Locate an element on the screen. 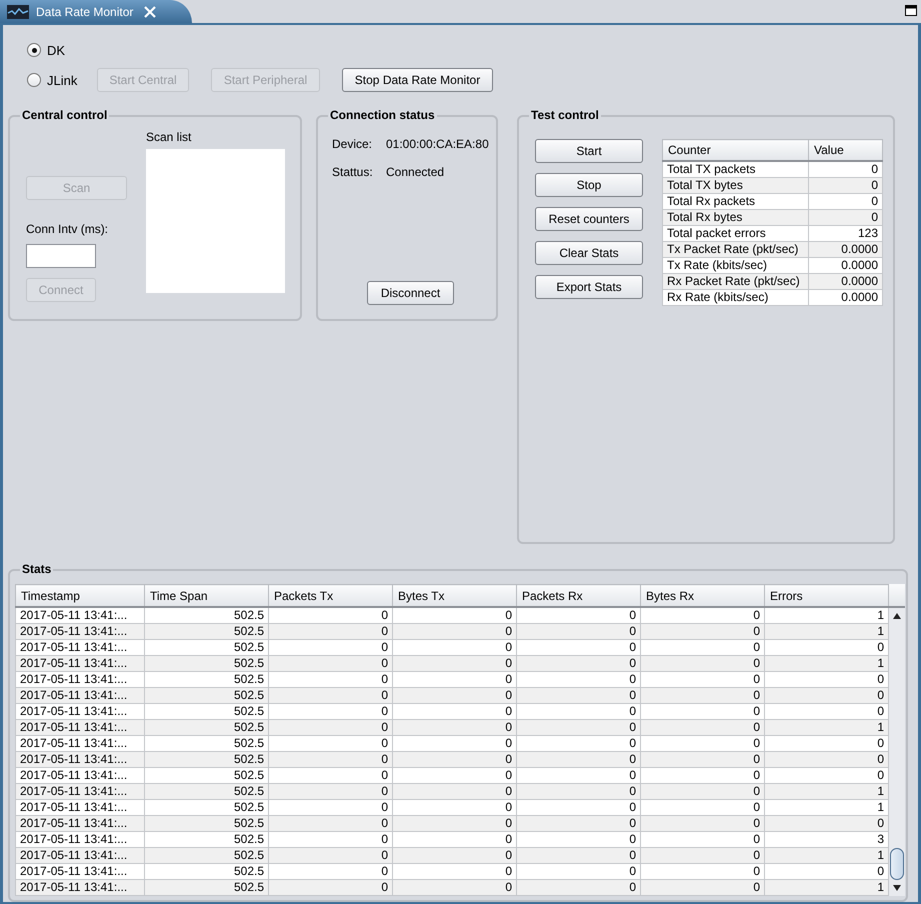 The height and width of the screenshot is (904, 921). disconnect-button: Disconnect is located at coordinates (410, 293).